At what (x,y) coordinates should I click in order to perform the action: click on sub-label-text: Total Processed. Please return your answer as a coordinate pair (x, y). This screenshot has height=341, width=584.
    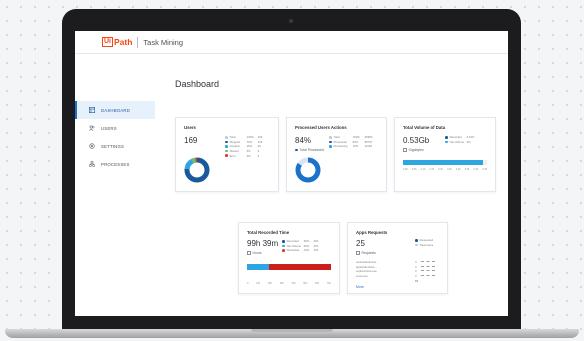
    Looking at the image, I should click on (311, 150).